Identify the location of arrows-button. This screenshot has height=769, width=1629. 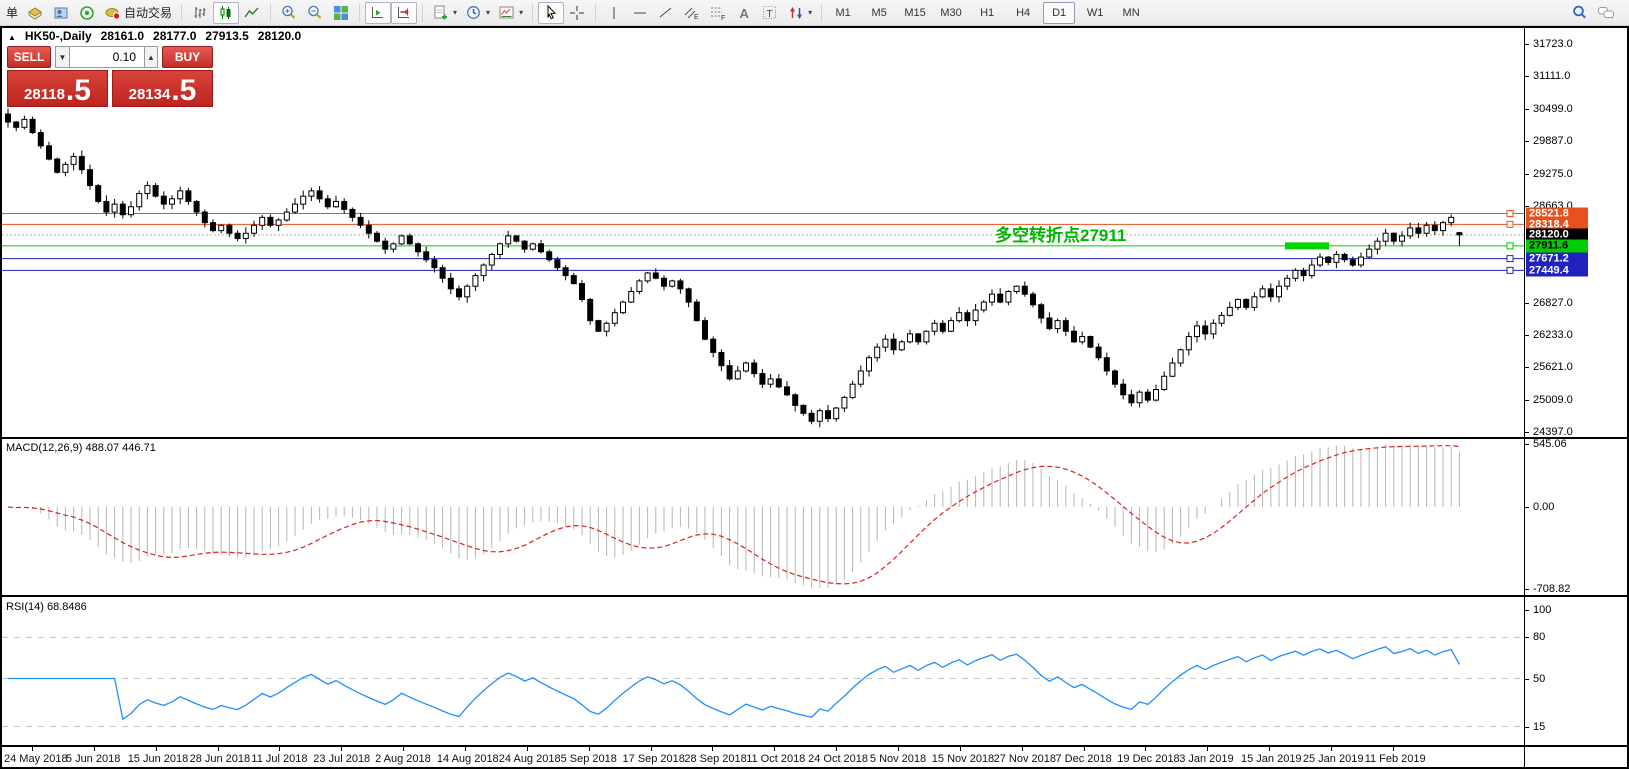
(799, 13).